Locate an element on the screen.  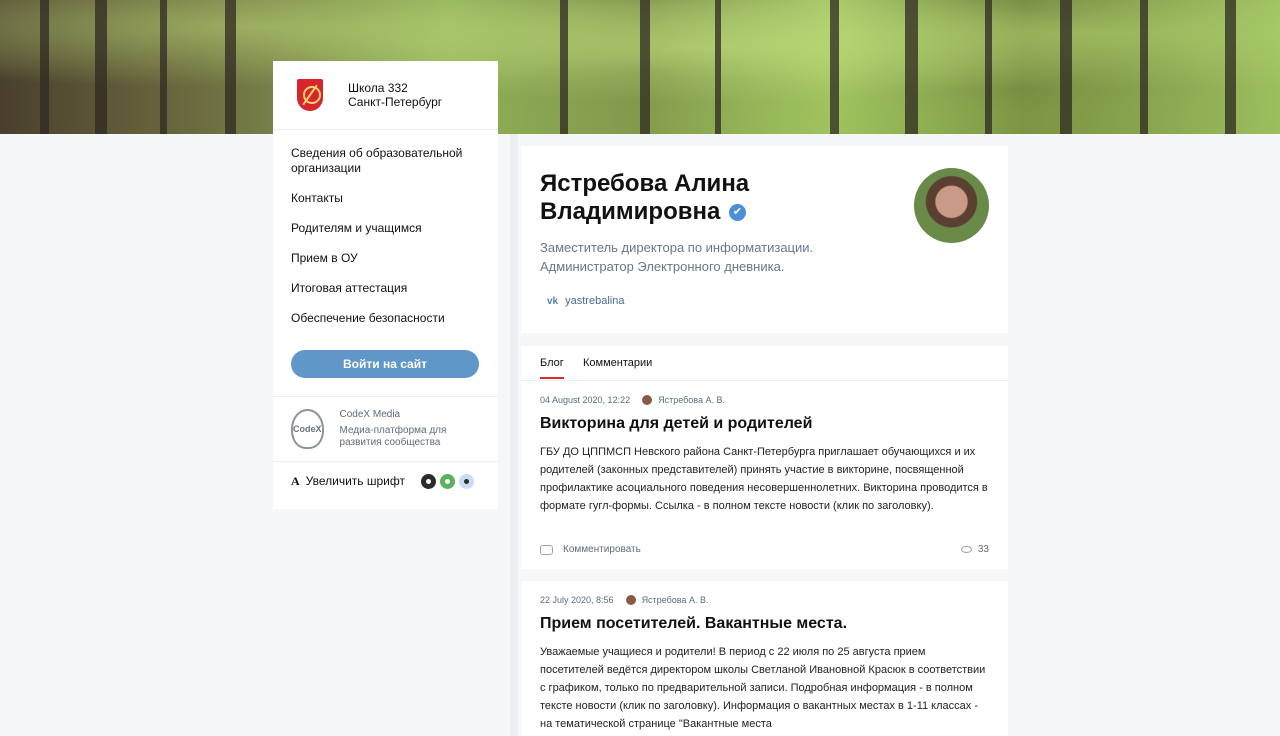
site-brand: Школа 332 Санкт-Петербург is located at coordinates (385, 95).